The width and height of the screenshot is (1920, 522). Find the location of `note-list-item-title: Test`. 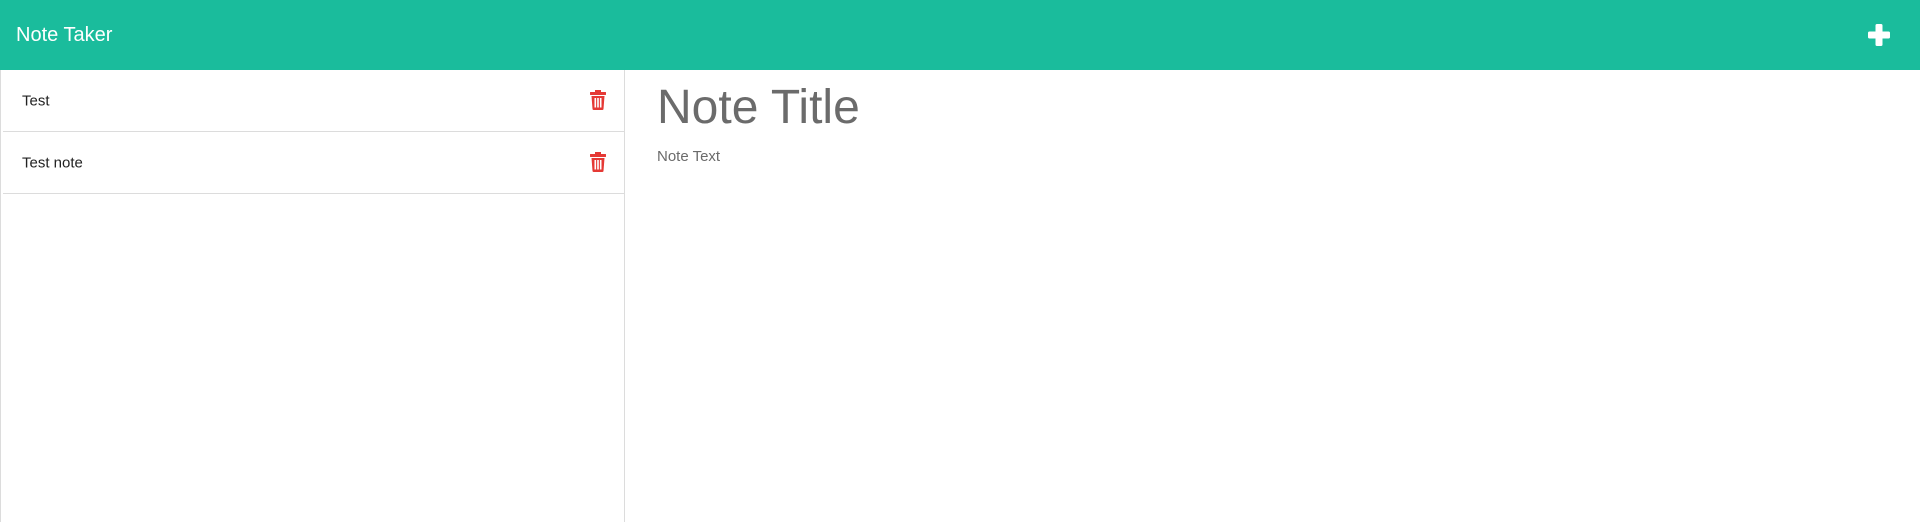

note-list-item-title: Test is located at coordinates (36, 100).